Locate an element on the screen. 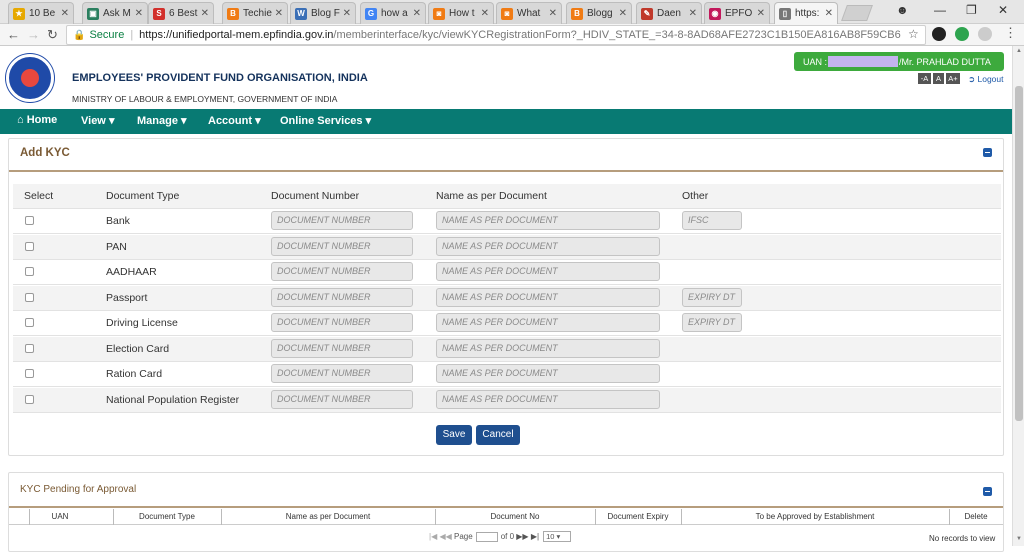 Image resolution: width=1024 pixels, height=552 pixels. font-small-button: -A is located at coordinates (924, 78).